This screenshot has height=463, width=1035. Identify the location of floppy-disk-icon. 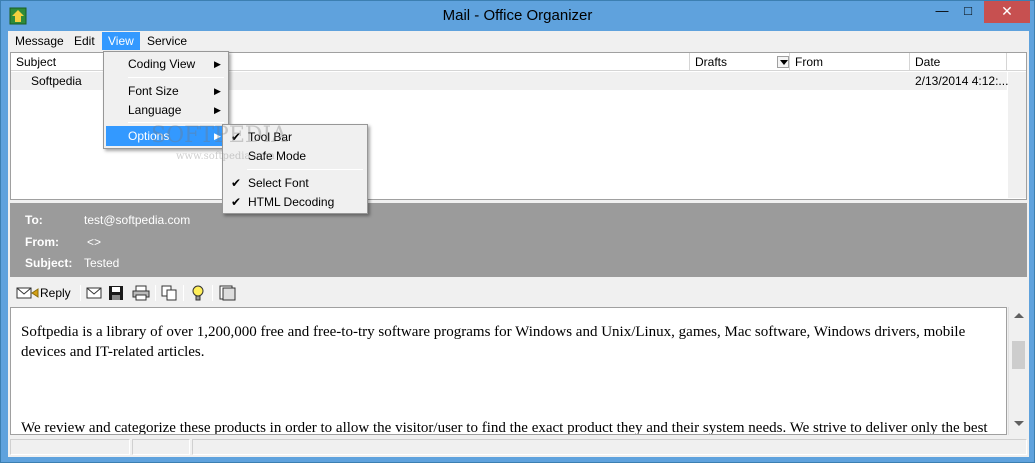
(116, 293).